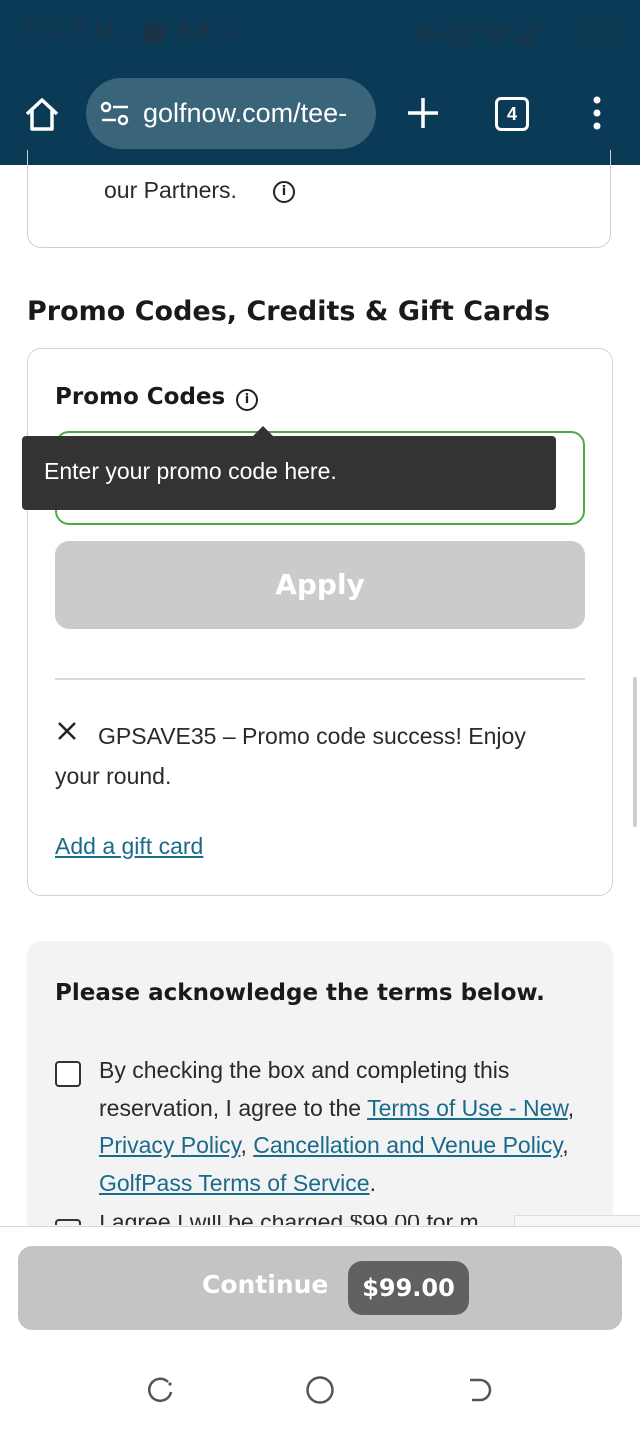  What do you see at coordinates (115, 114) in the screenshot?
I see `site-settings-icon` at bounding box center [115, 114].